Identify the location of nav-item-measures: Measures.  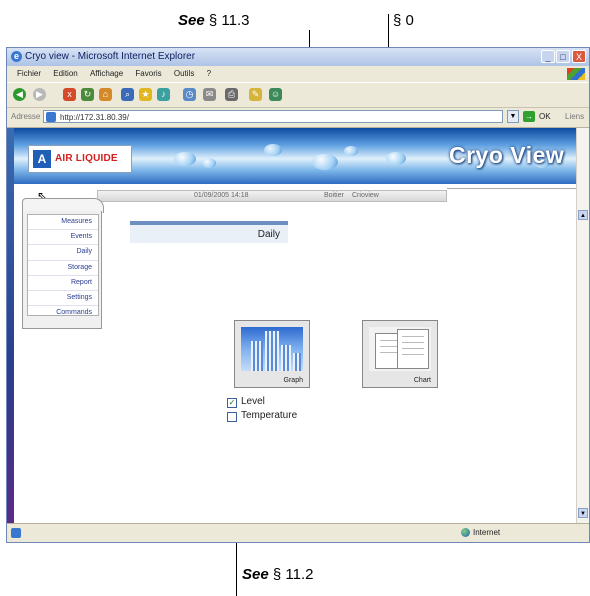
(63, 223).